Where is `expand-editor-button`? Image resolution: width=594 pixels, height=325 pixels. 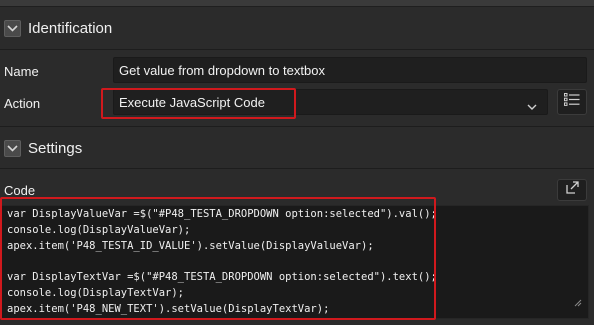
expand-editor-button is located at coordinates (572, 190).